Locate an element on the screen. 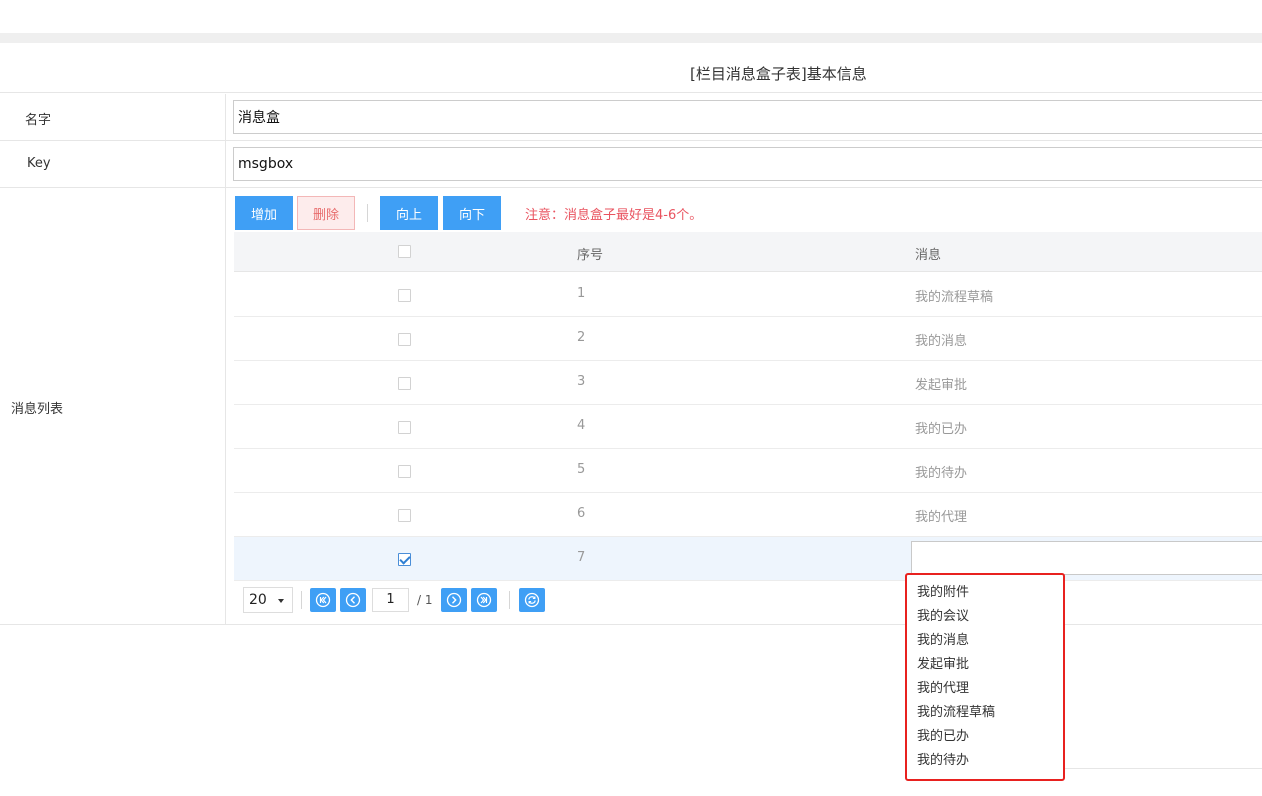 Image resolution: width=1262 pixels, height=796 pixels. name-input is located at coordinates (747, 117).